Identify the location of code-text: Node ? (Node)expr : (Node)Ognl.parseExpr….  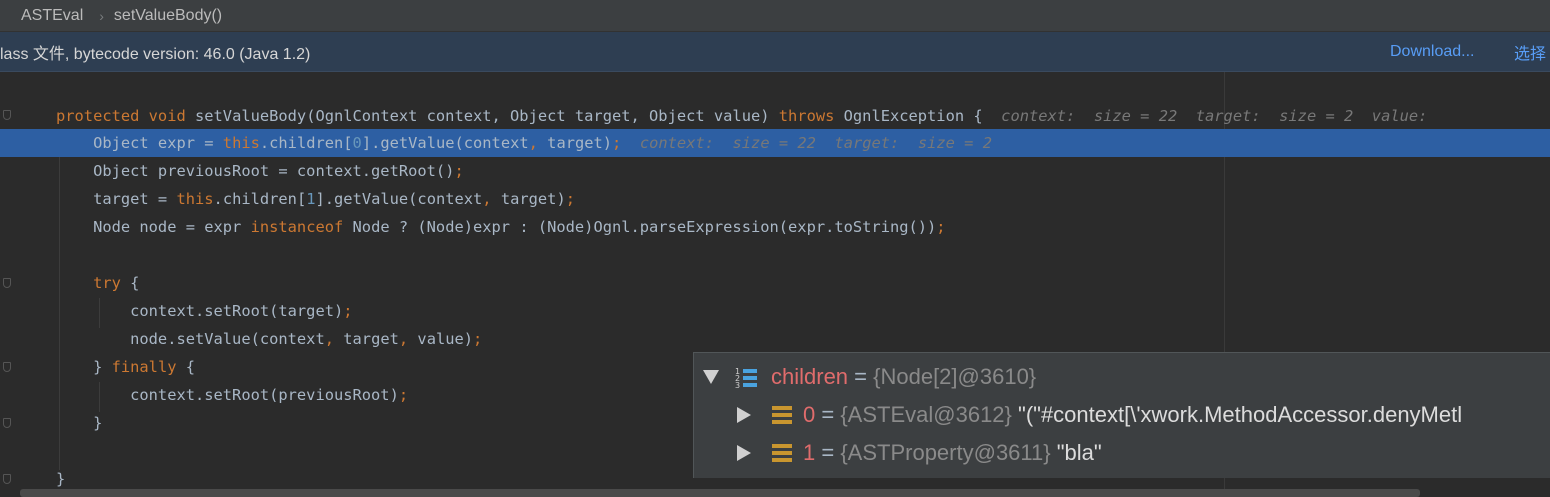
(640, 227).